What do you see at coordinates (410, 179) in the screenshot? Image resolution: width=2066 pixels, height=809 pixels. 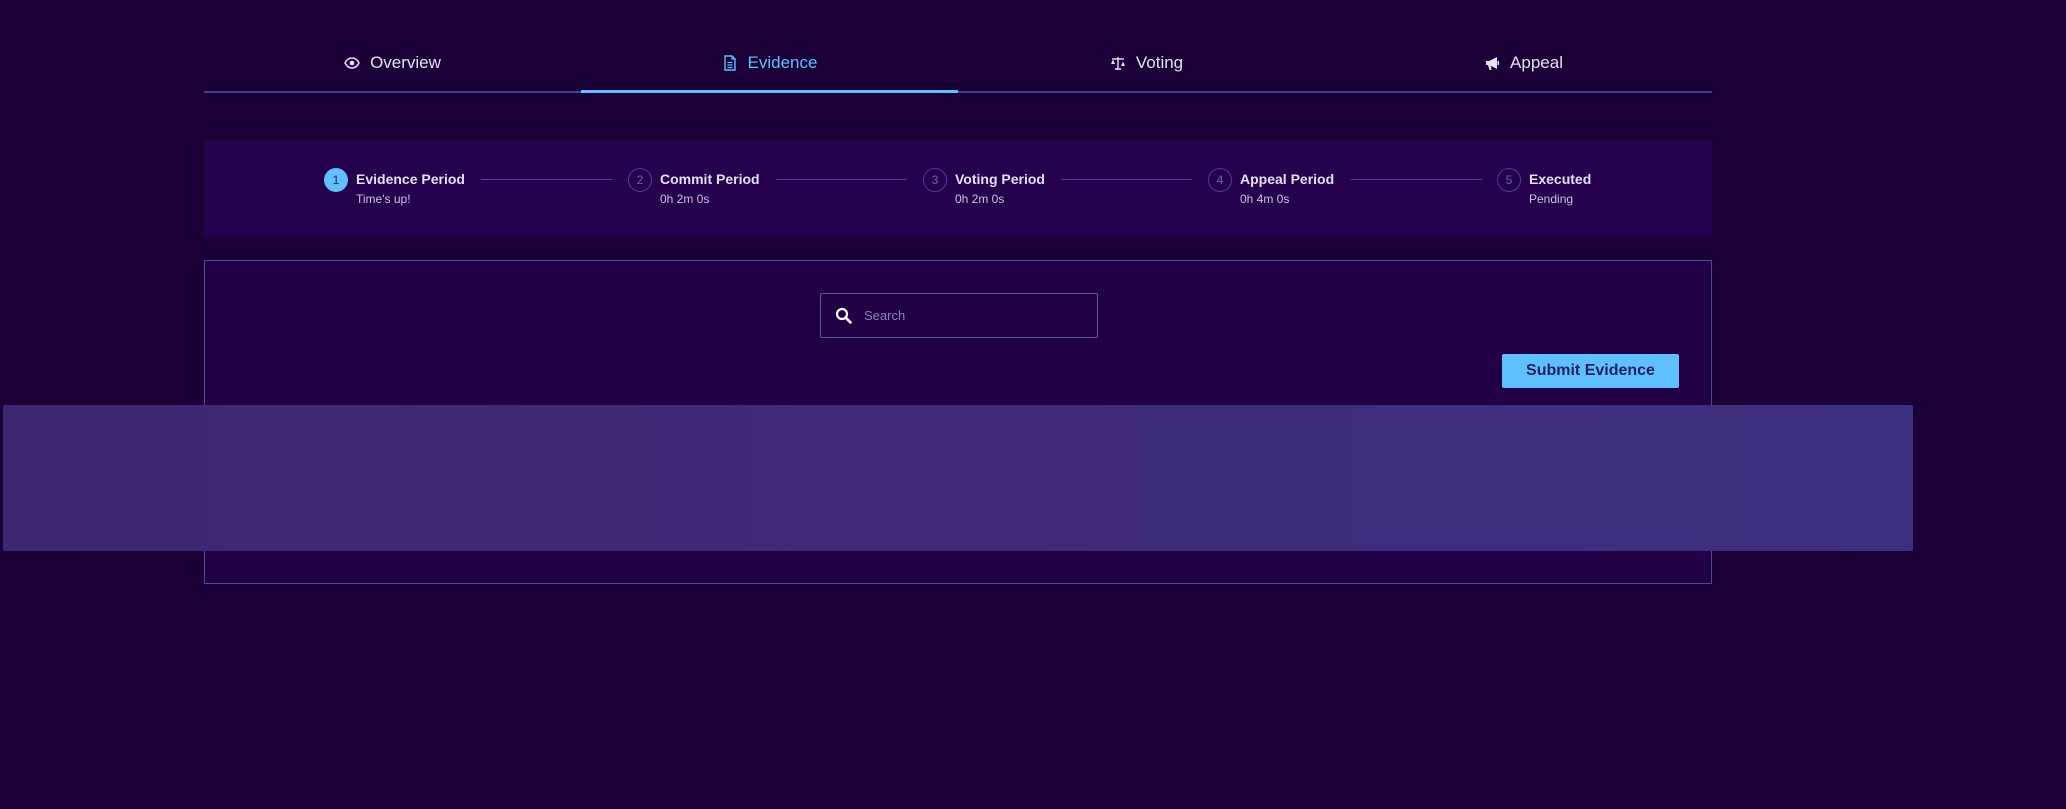 I see `step-title: Evidence Period` at bounding box center [410, 179].